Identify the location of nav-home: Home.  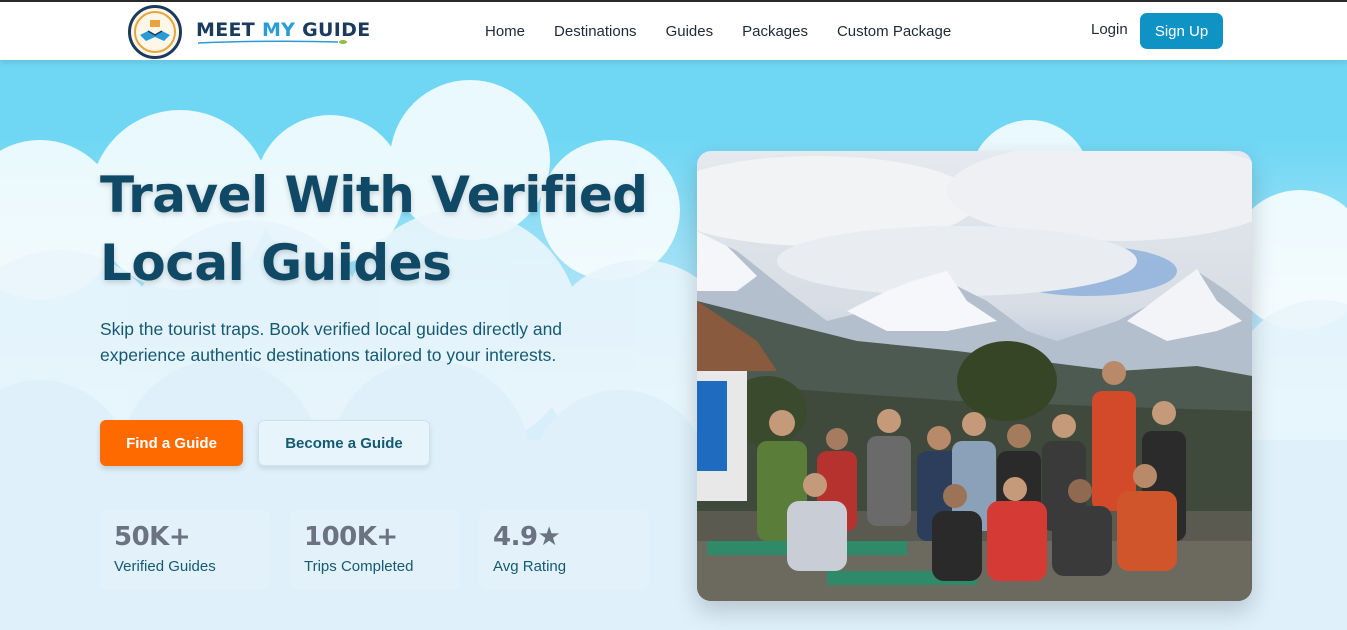
(505, 31).